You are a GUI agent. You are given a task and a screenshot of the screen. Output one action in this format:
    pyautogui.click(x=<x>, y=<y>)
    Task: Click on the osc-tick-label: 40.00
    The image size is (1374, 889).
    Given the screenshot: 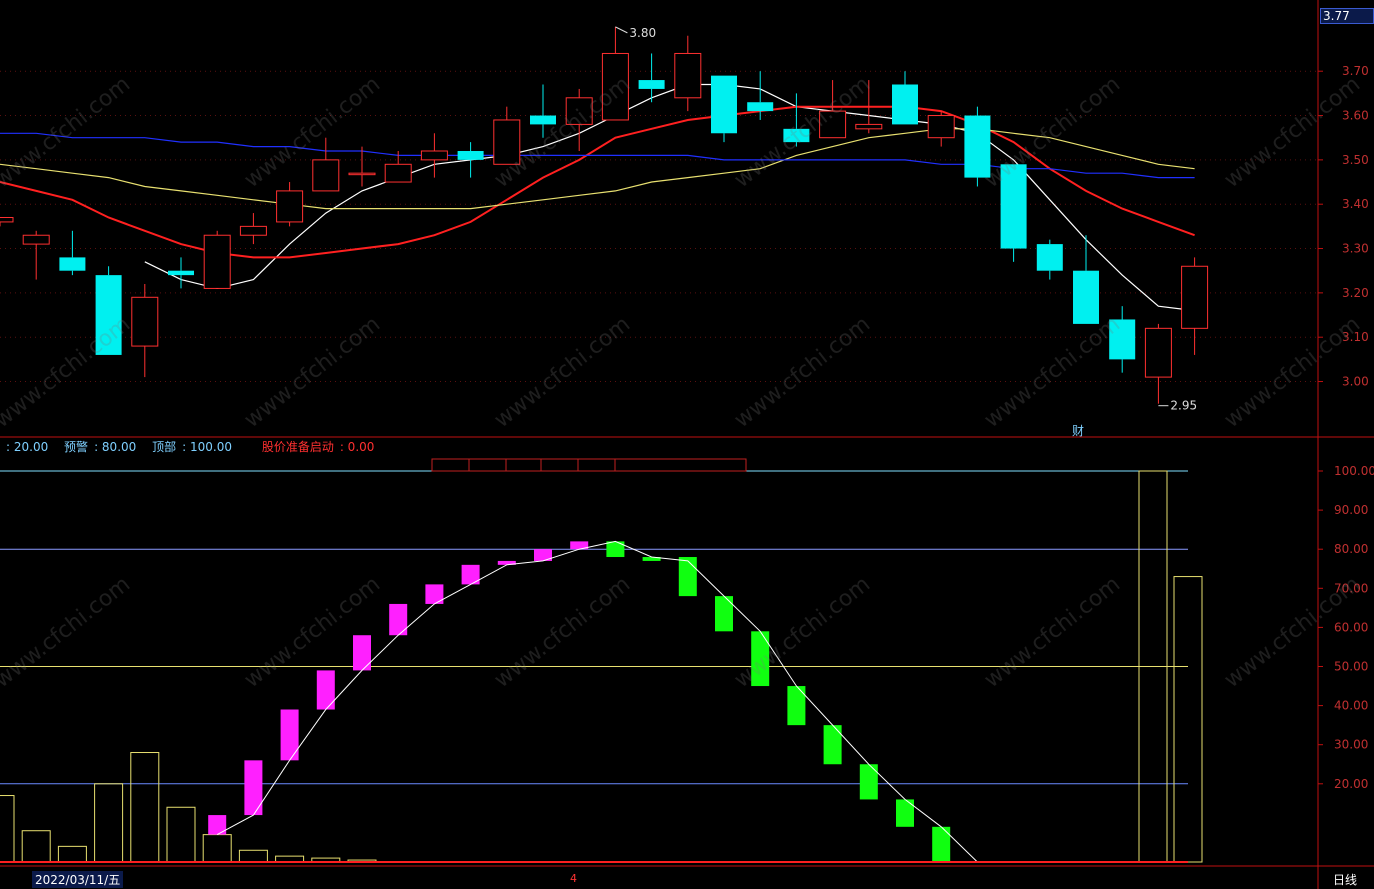 What is the action you would take?
    pyautogui.click(x=1351, y=706)
    